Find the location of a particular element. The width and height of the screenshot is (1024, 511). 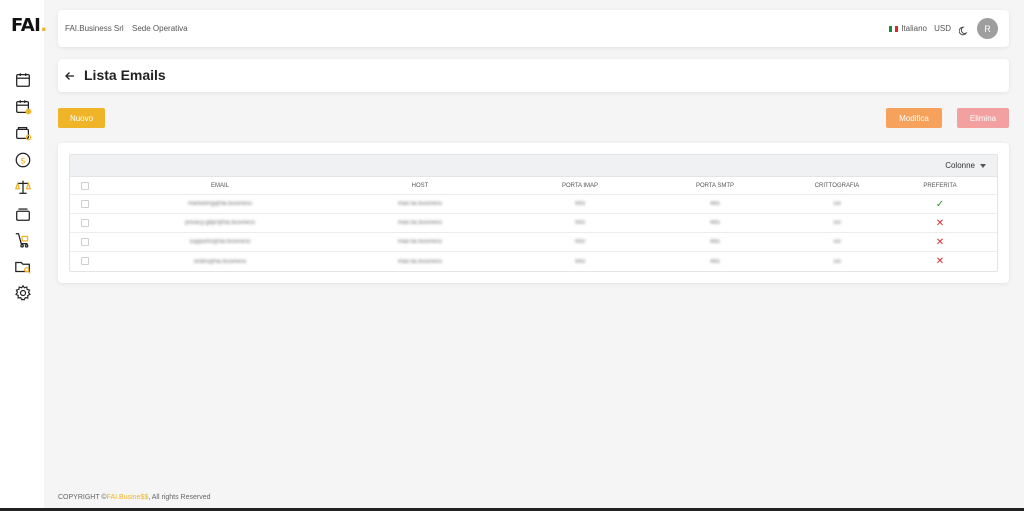

logo: FAI. is located at coordinates (29, 25).